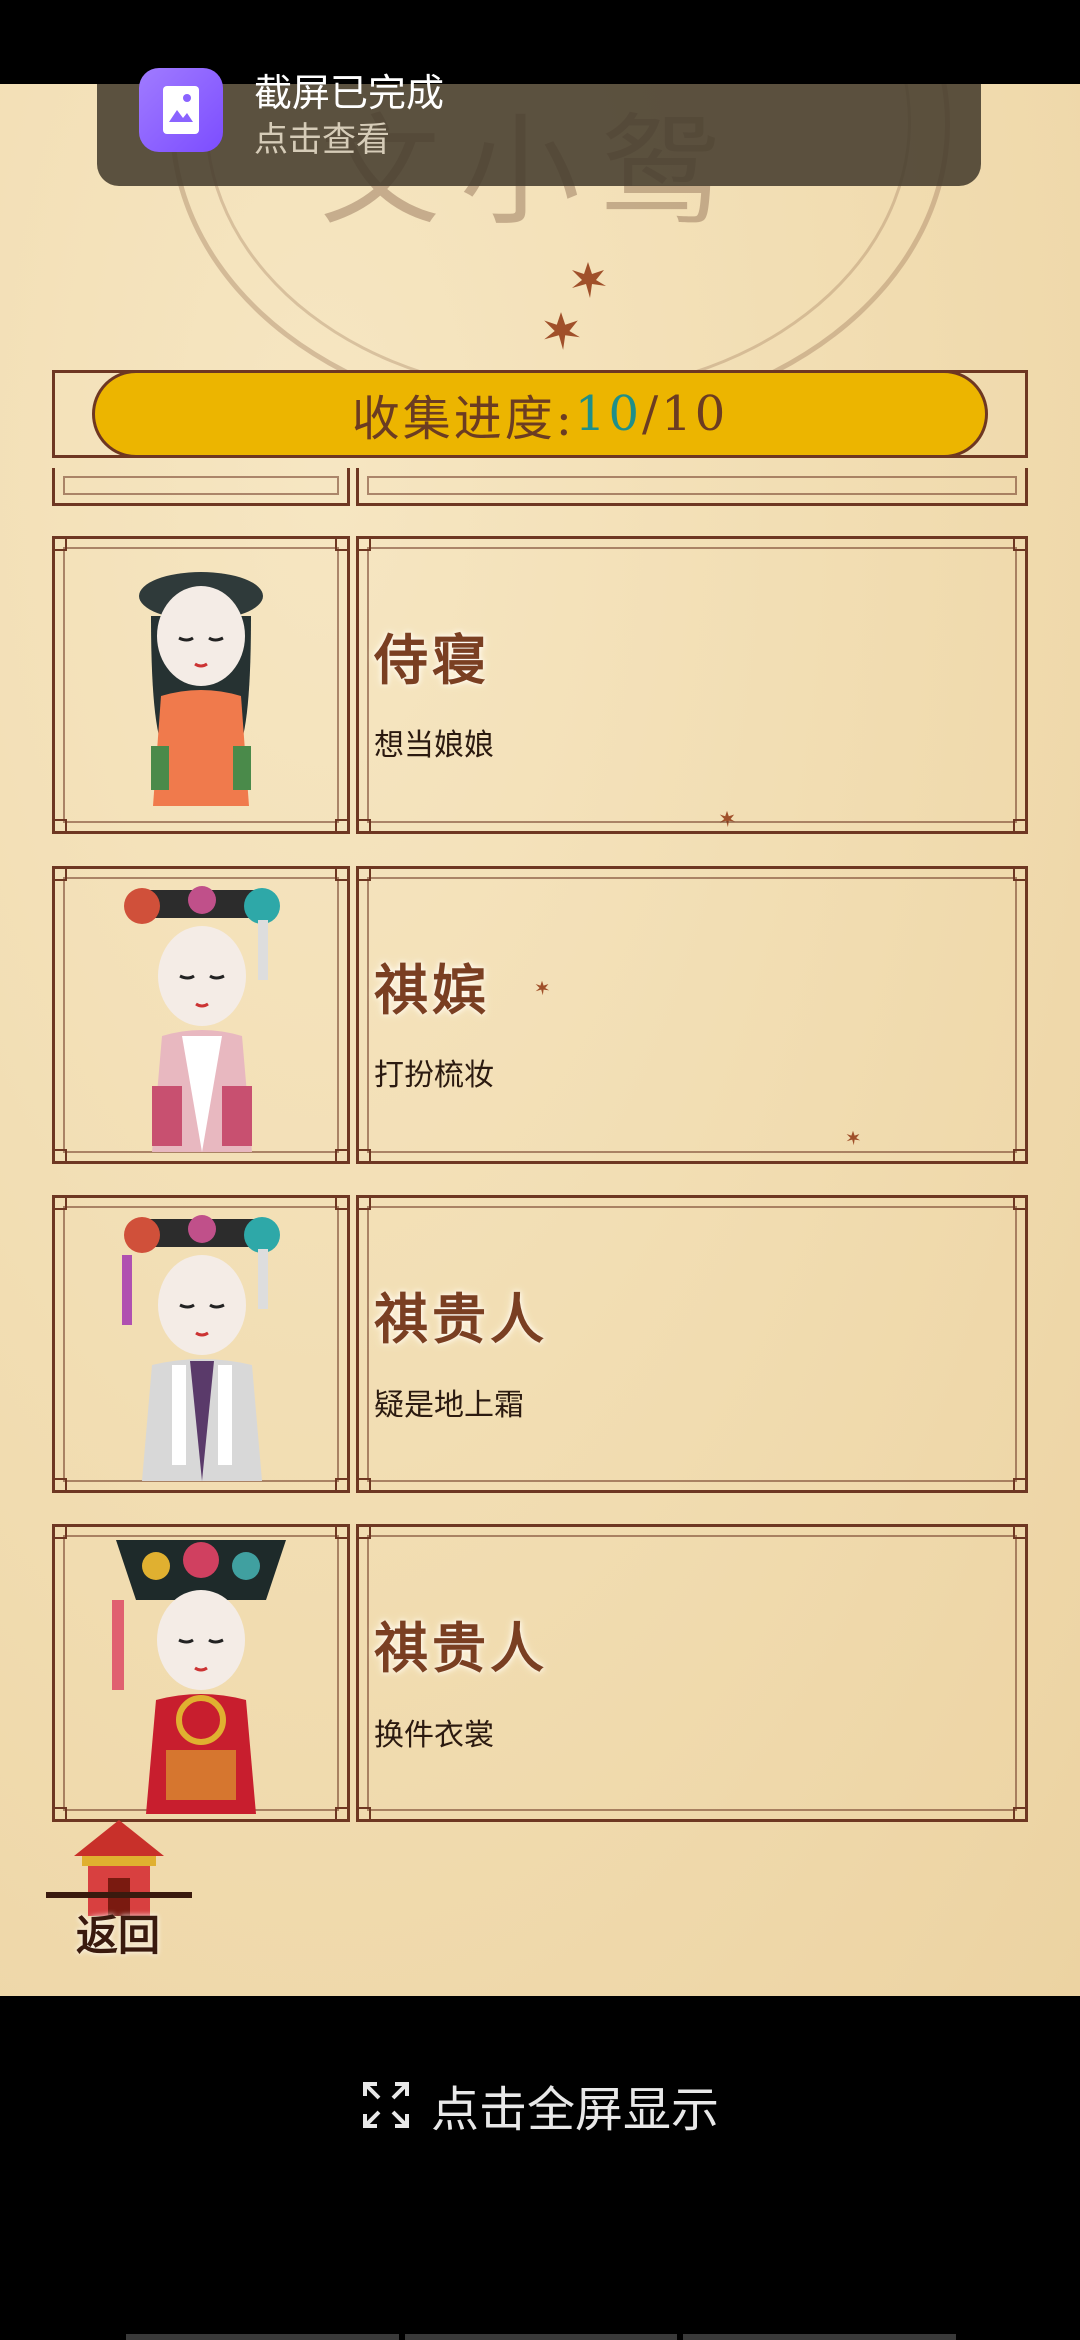 The image size is (1080, 2340). Describe the element at coordinates (201, 487) in the screenshot. I see `card-portrait-frame-partial` at that location.